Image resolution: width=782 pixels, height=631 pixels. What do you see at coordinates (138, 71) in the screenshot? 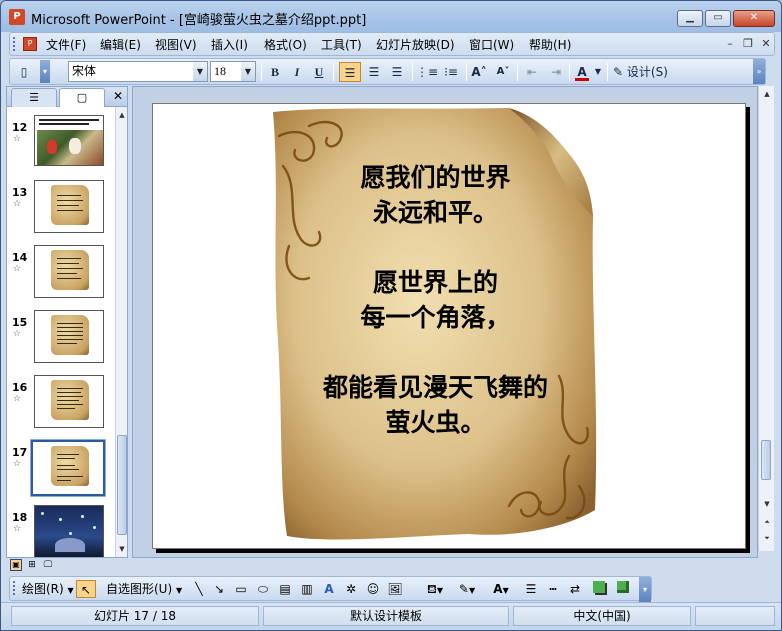
I see `font-name-combo: 宋体 ▼` at bounding box center [138, 71].